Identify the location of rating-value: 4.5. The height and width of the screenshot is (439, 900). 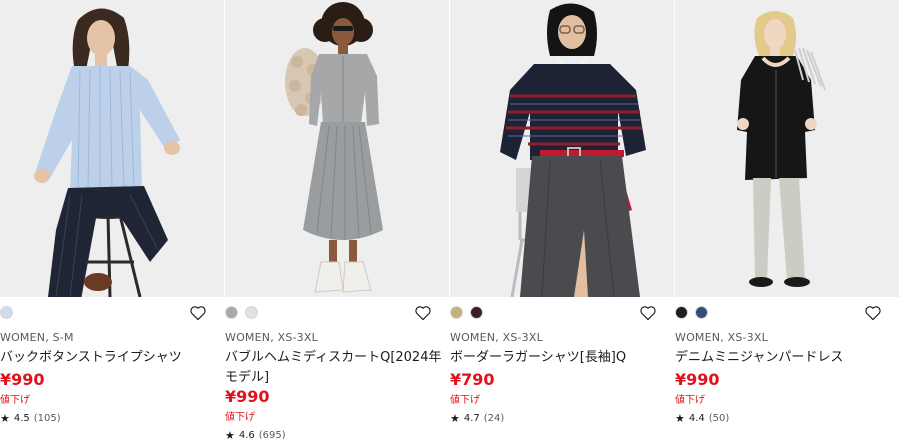
(21, 418).